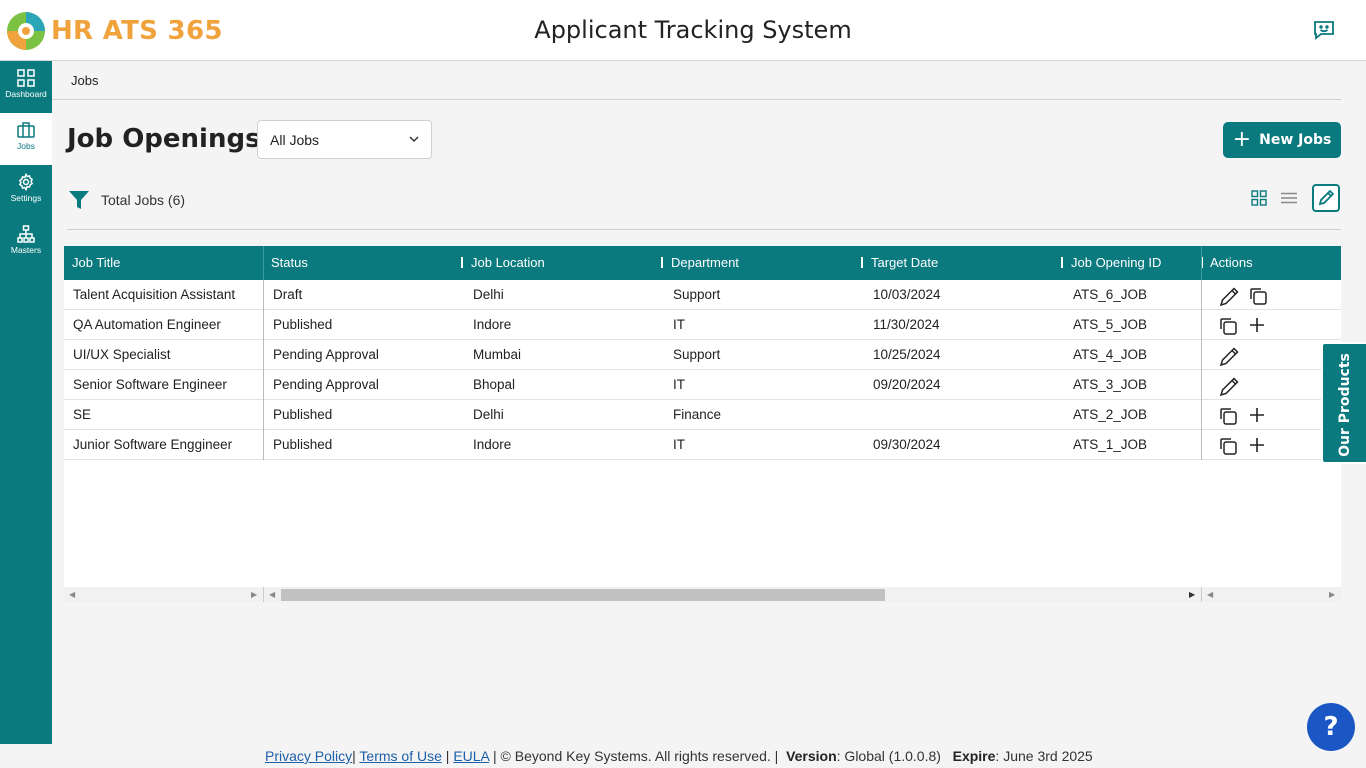 Image resolution: width=1366 pixels, height=768 pixels. I want to click on eula-link: EULA, so click(471, 756).